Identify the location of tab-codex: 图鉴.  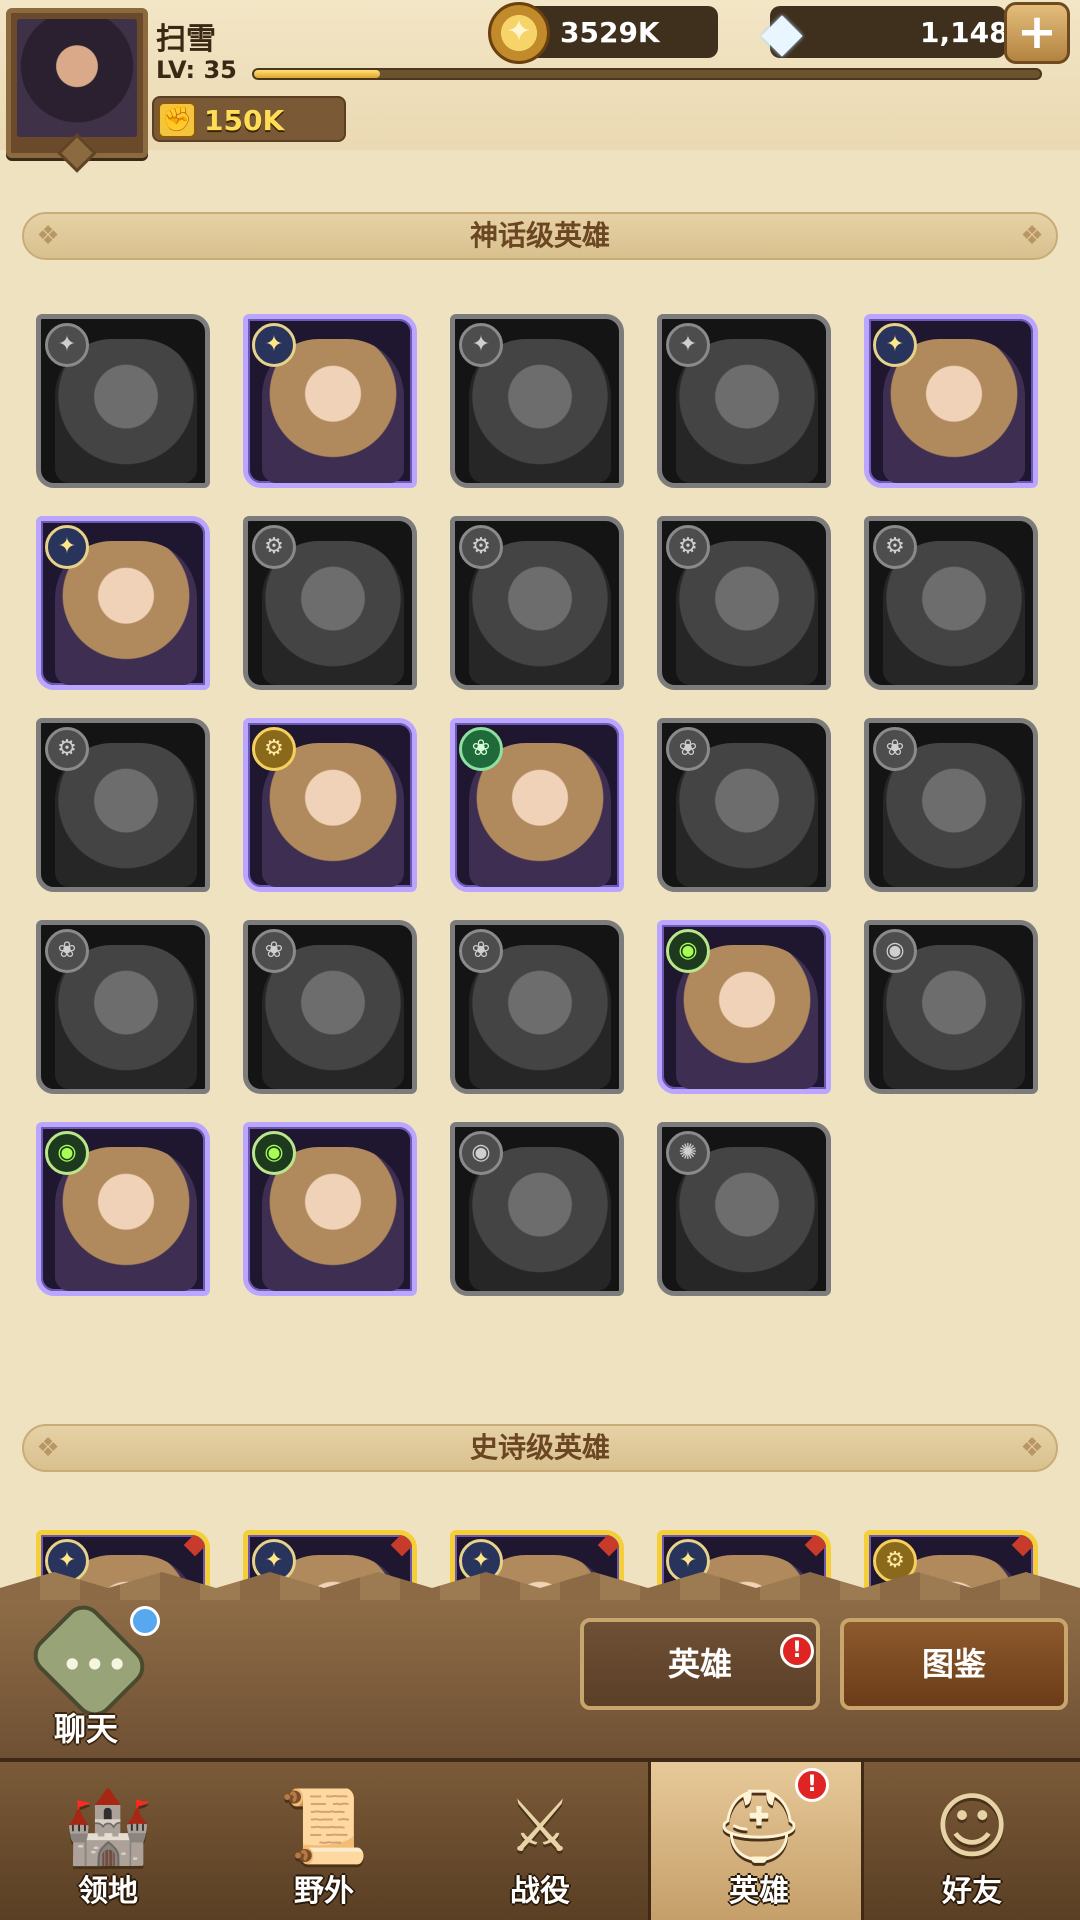
(954, 1664).